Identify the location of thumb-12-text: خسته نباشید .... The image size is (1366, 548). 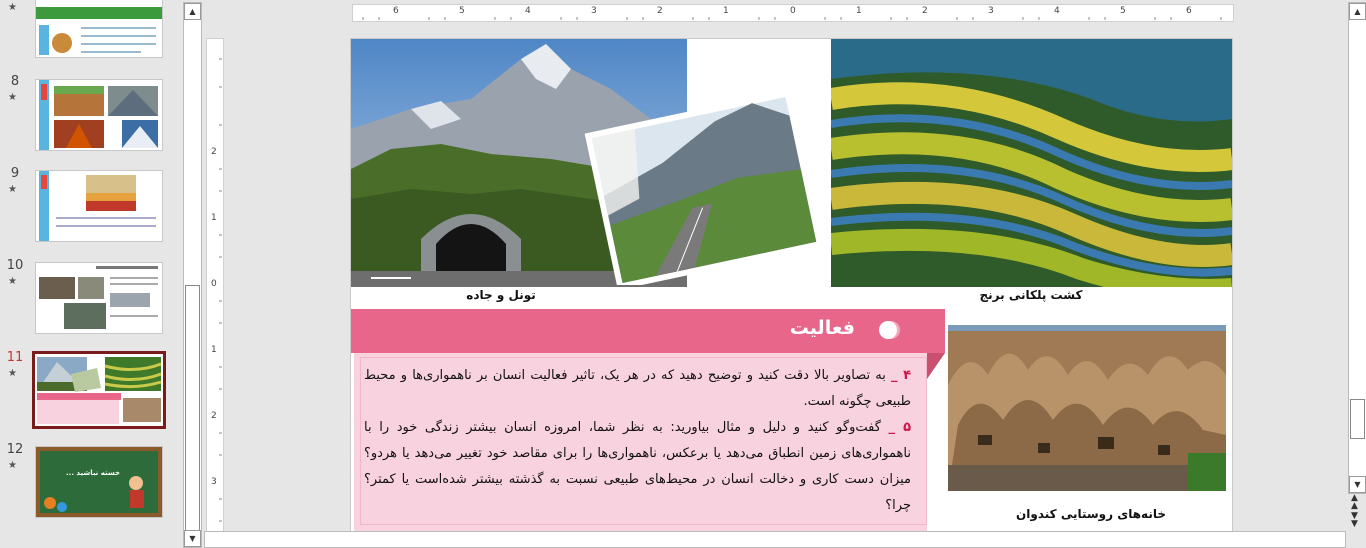
(93, 473).